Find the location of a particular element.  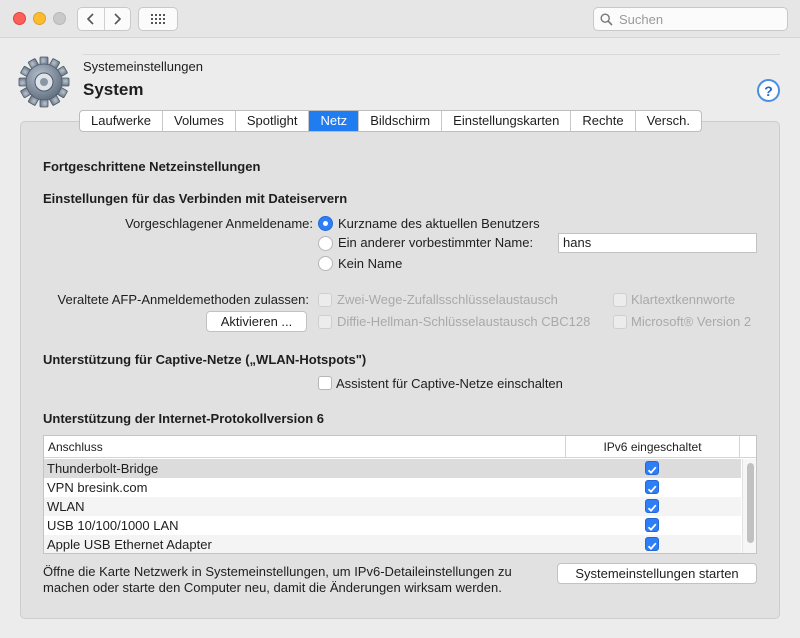

back-button is located at coordinates (91, 19).